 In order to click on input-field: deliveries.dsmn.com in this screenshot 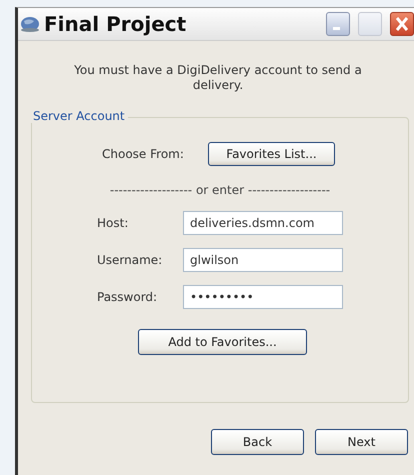, I will do `click(263, 223)`.